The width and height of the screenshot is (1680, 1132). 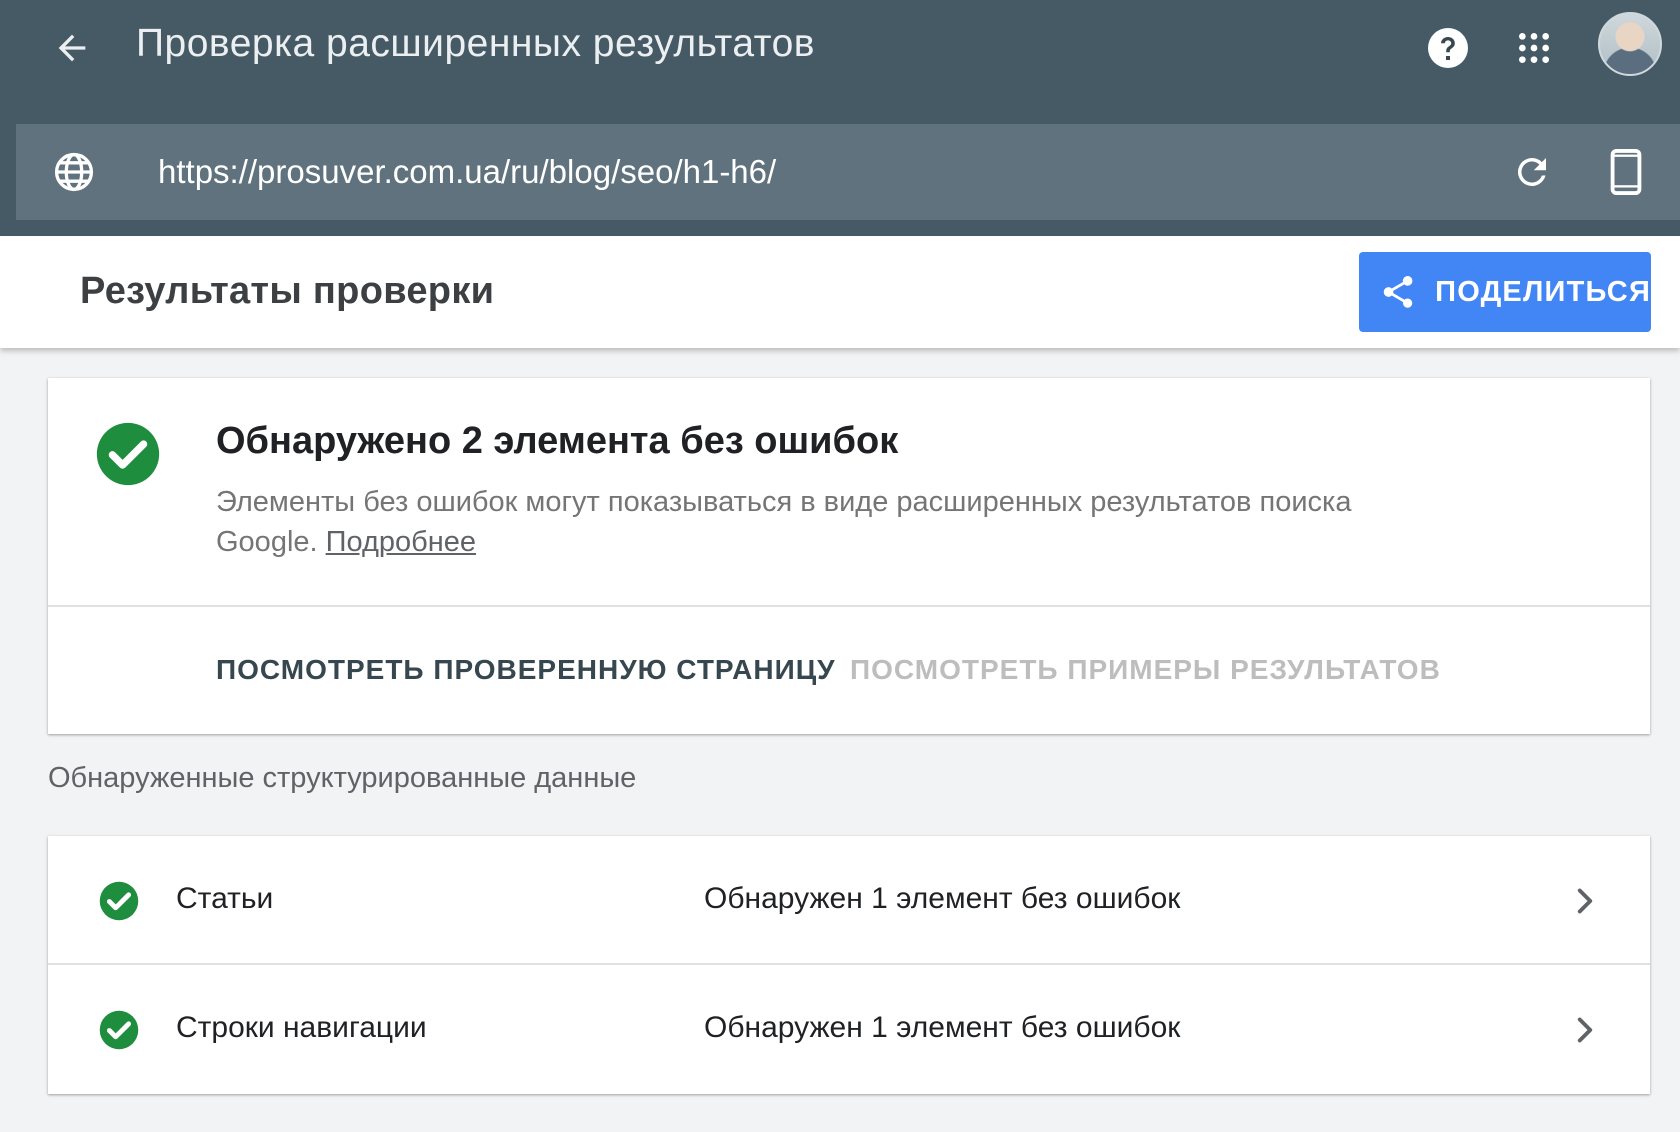 I want to click on share-icon, so click(x=1398, y=292).